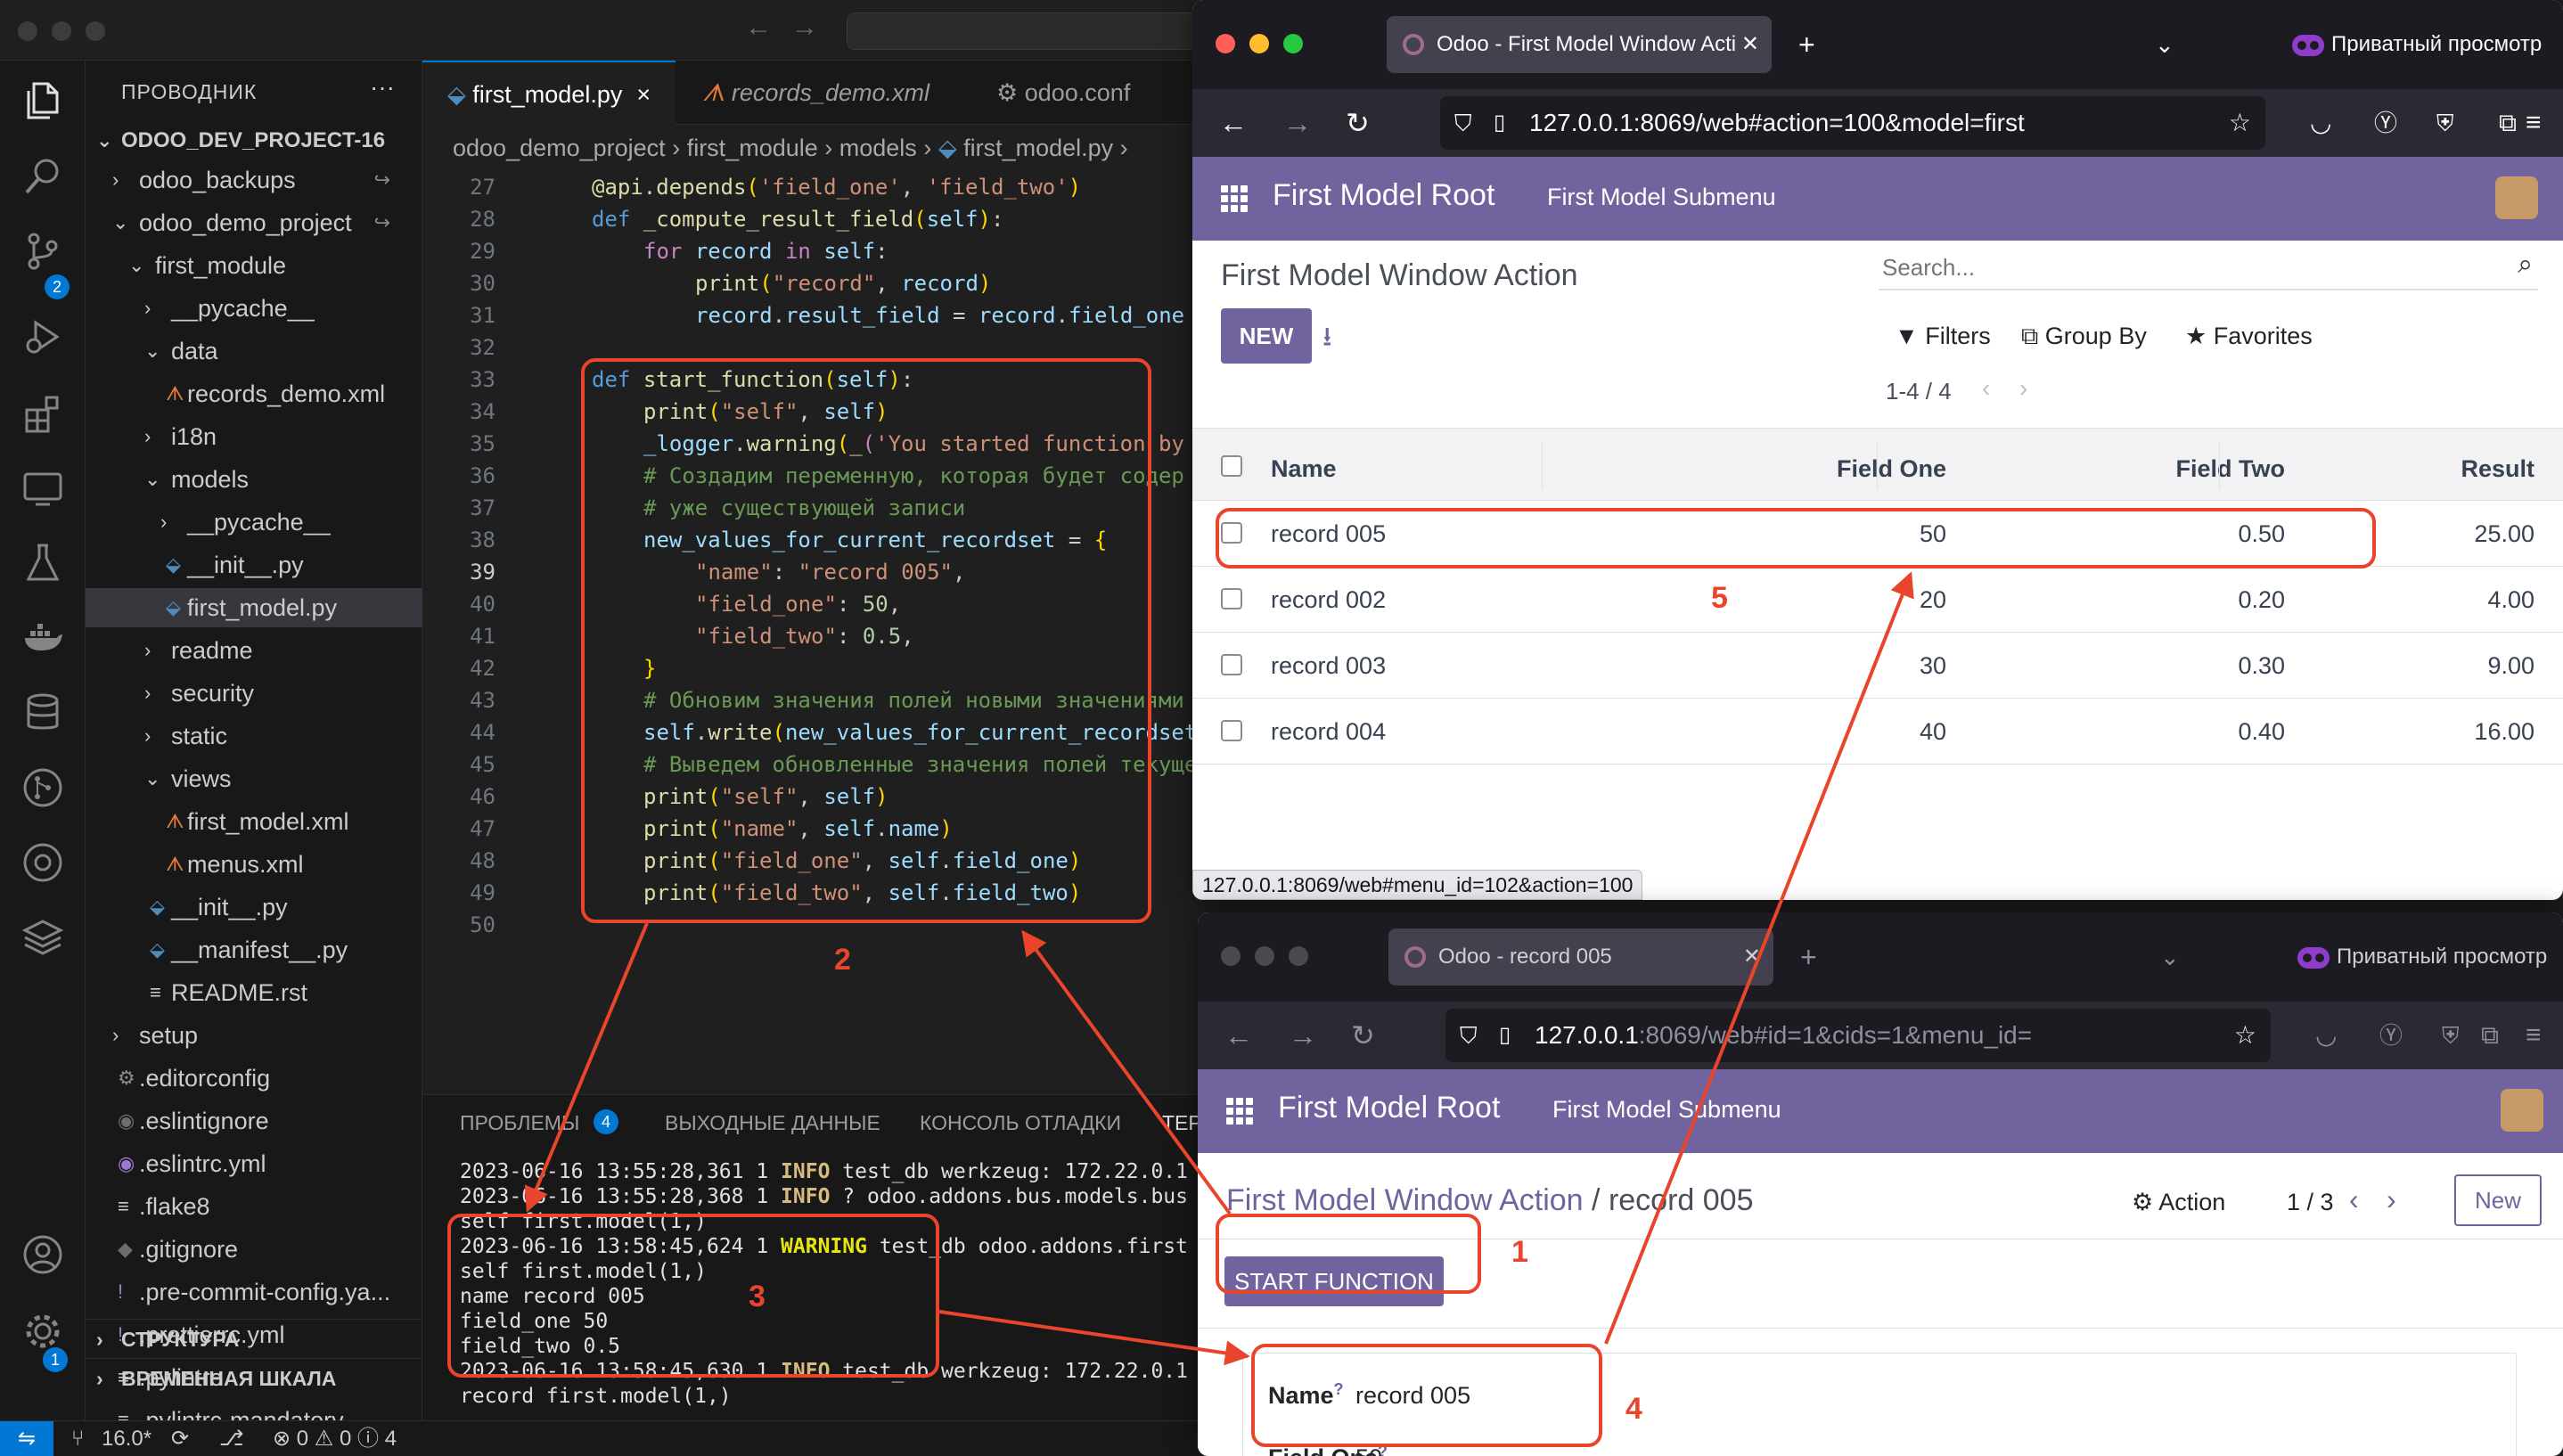  What do you see at coordinates (1327, 340) in the screenshot?
I see `download-icon: ⭳` at bounding box center [1327, 340].